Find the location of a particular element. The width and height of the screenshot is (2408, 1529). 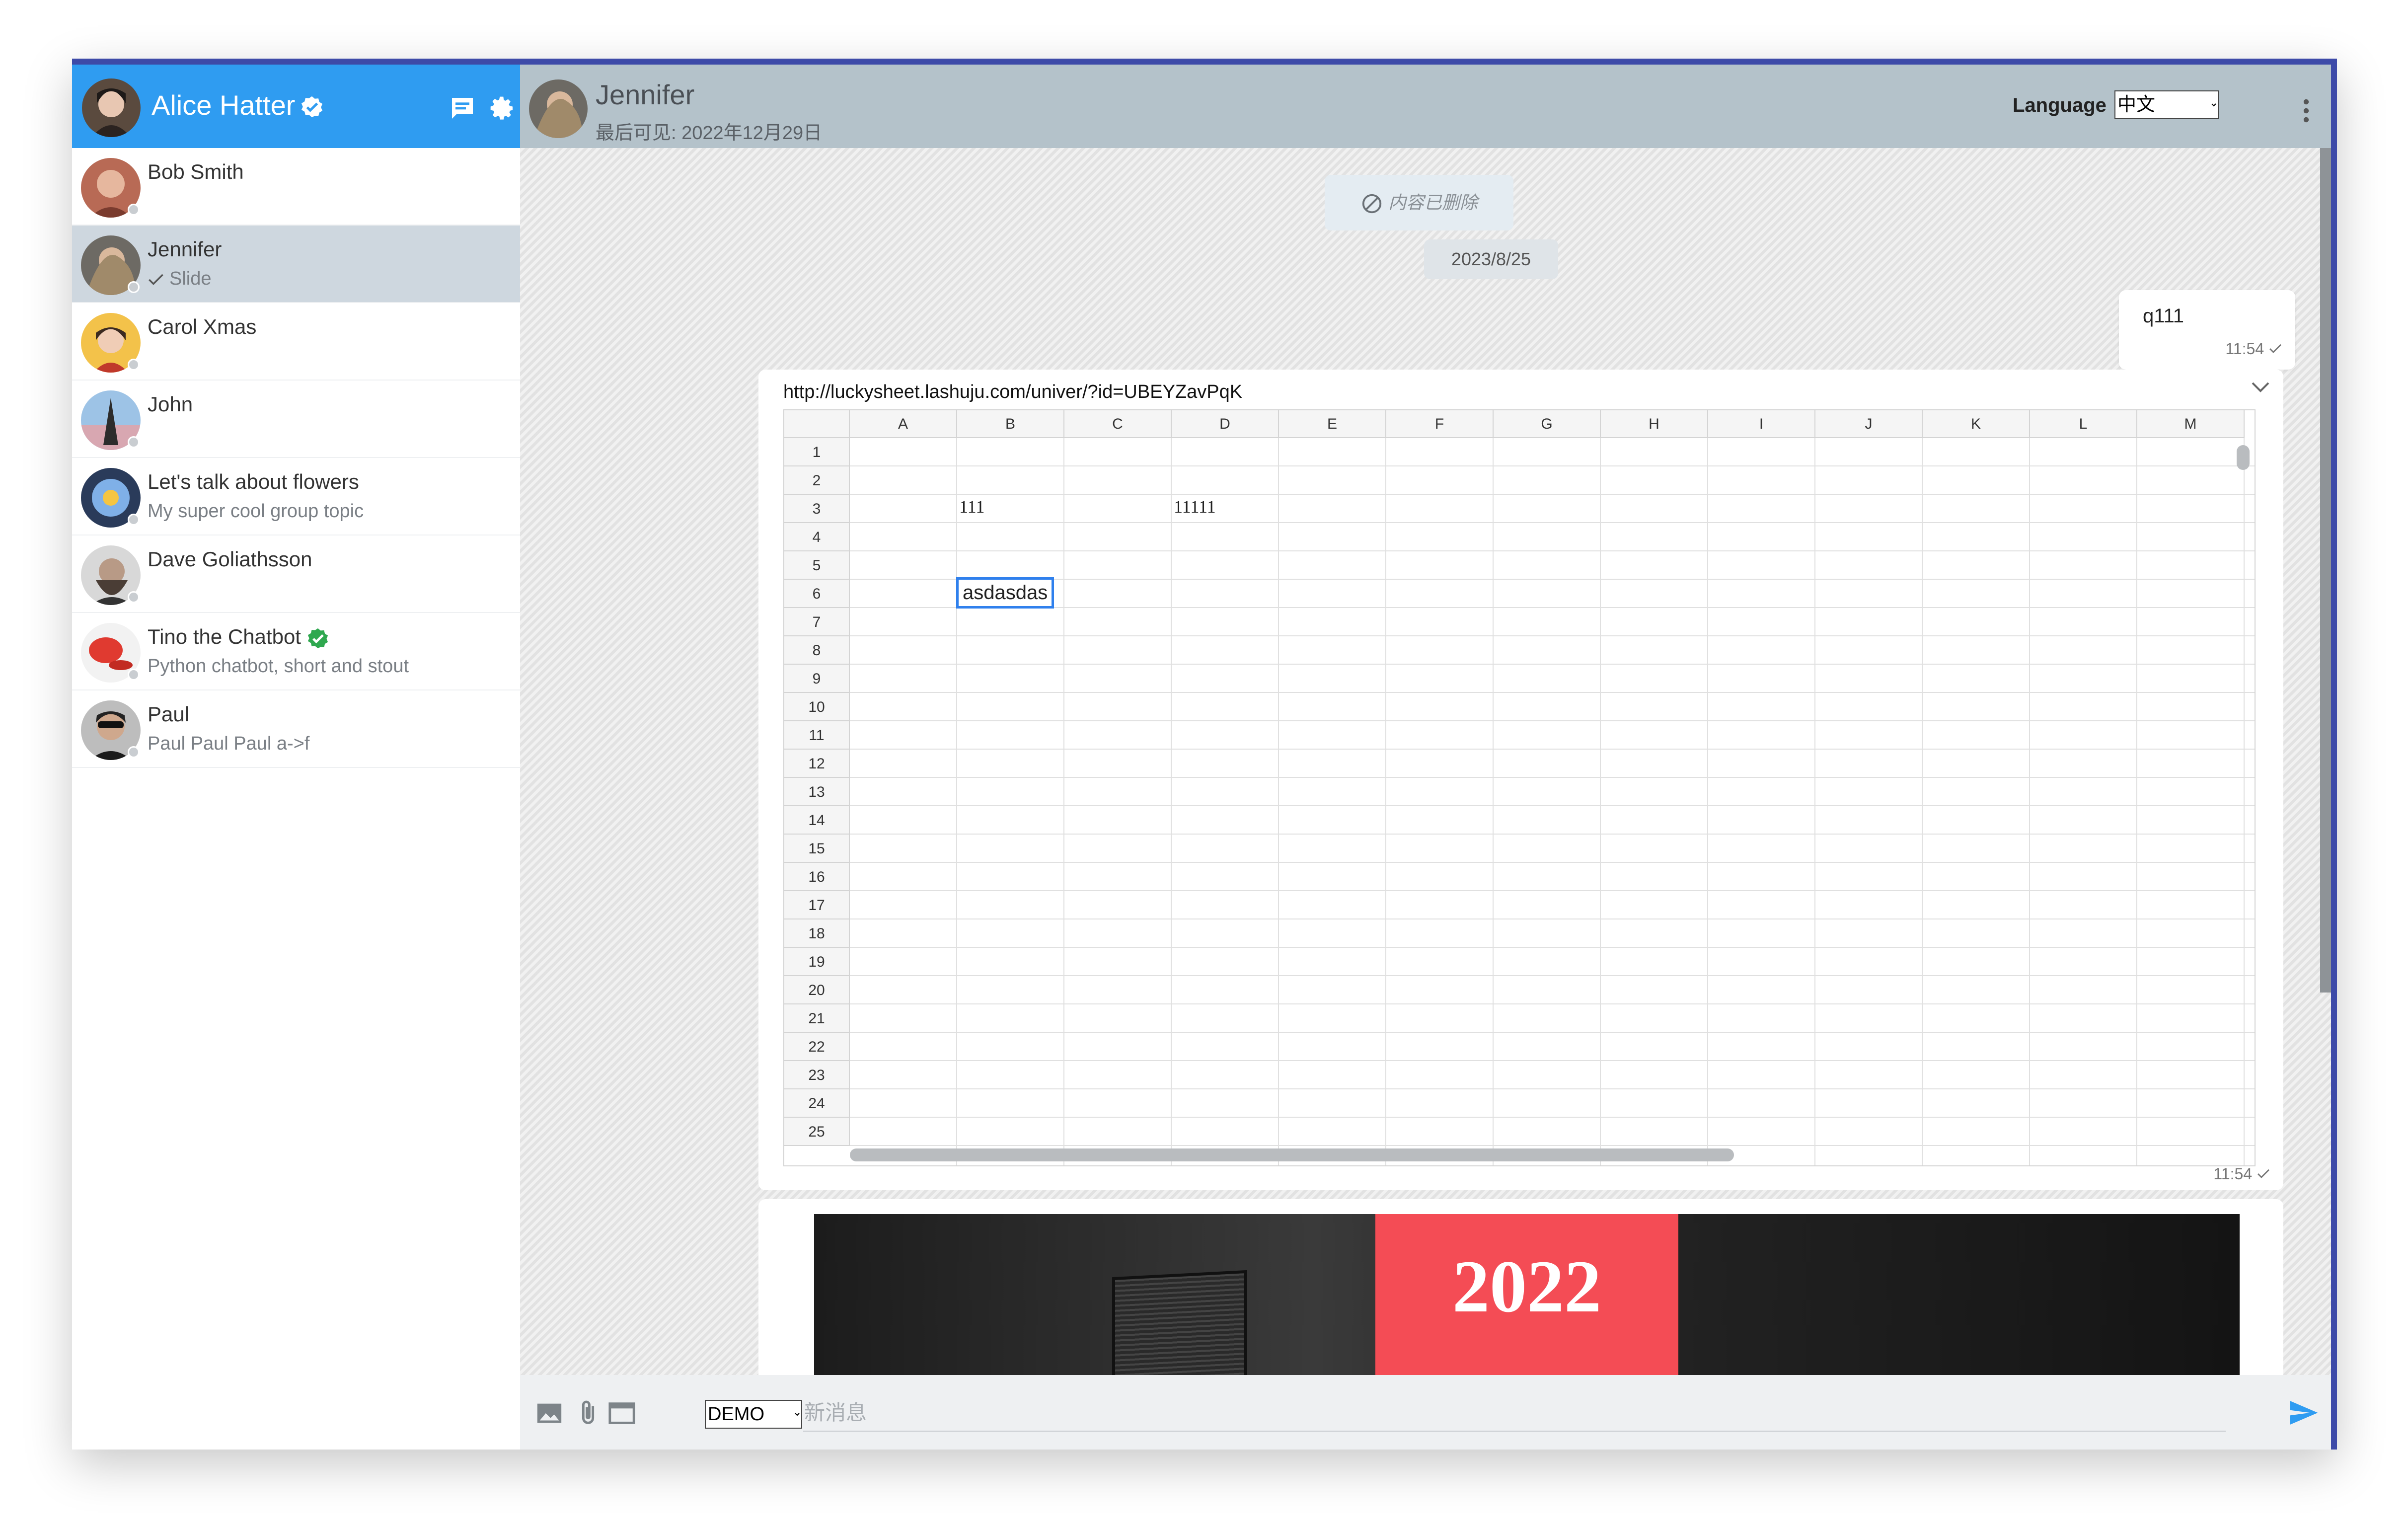

row-header: 21 is located at coordinates (817, 1019).